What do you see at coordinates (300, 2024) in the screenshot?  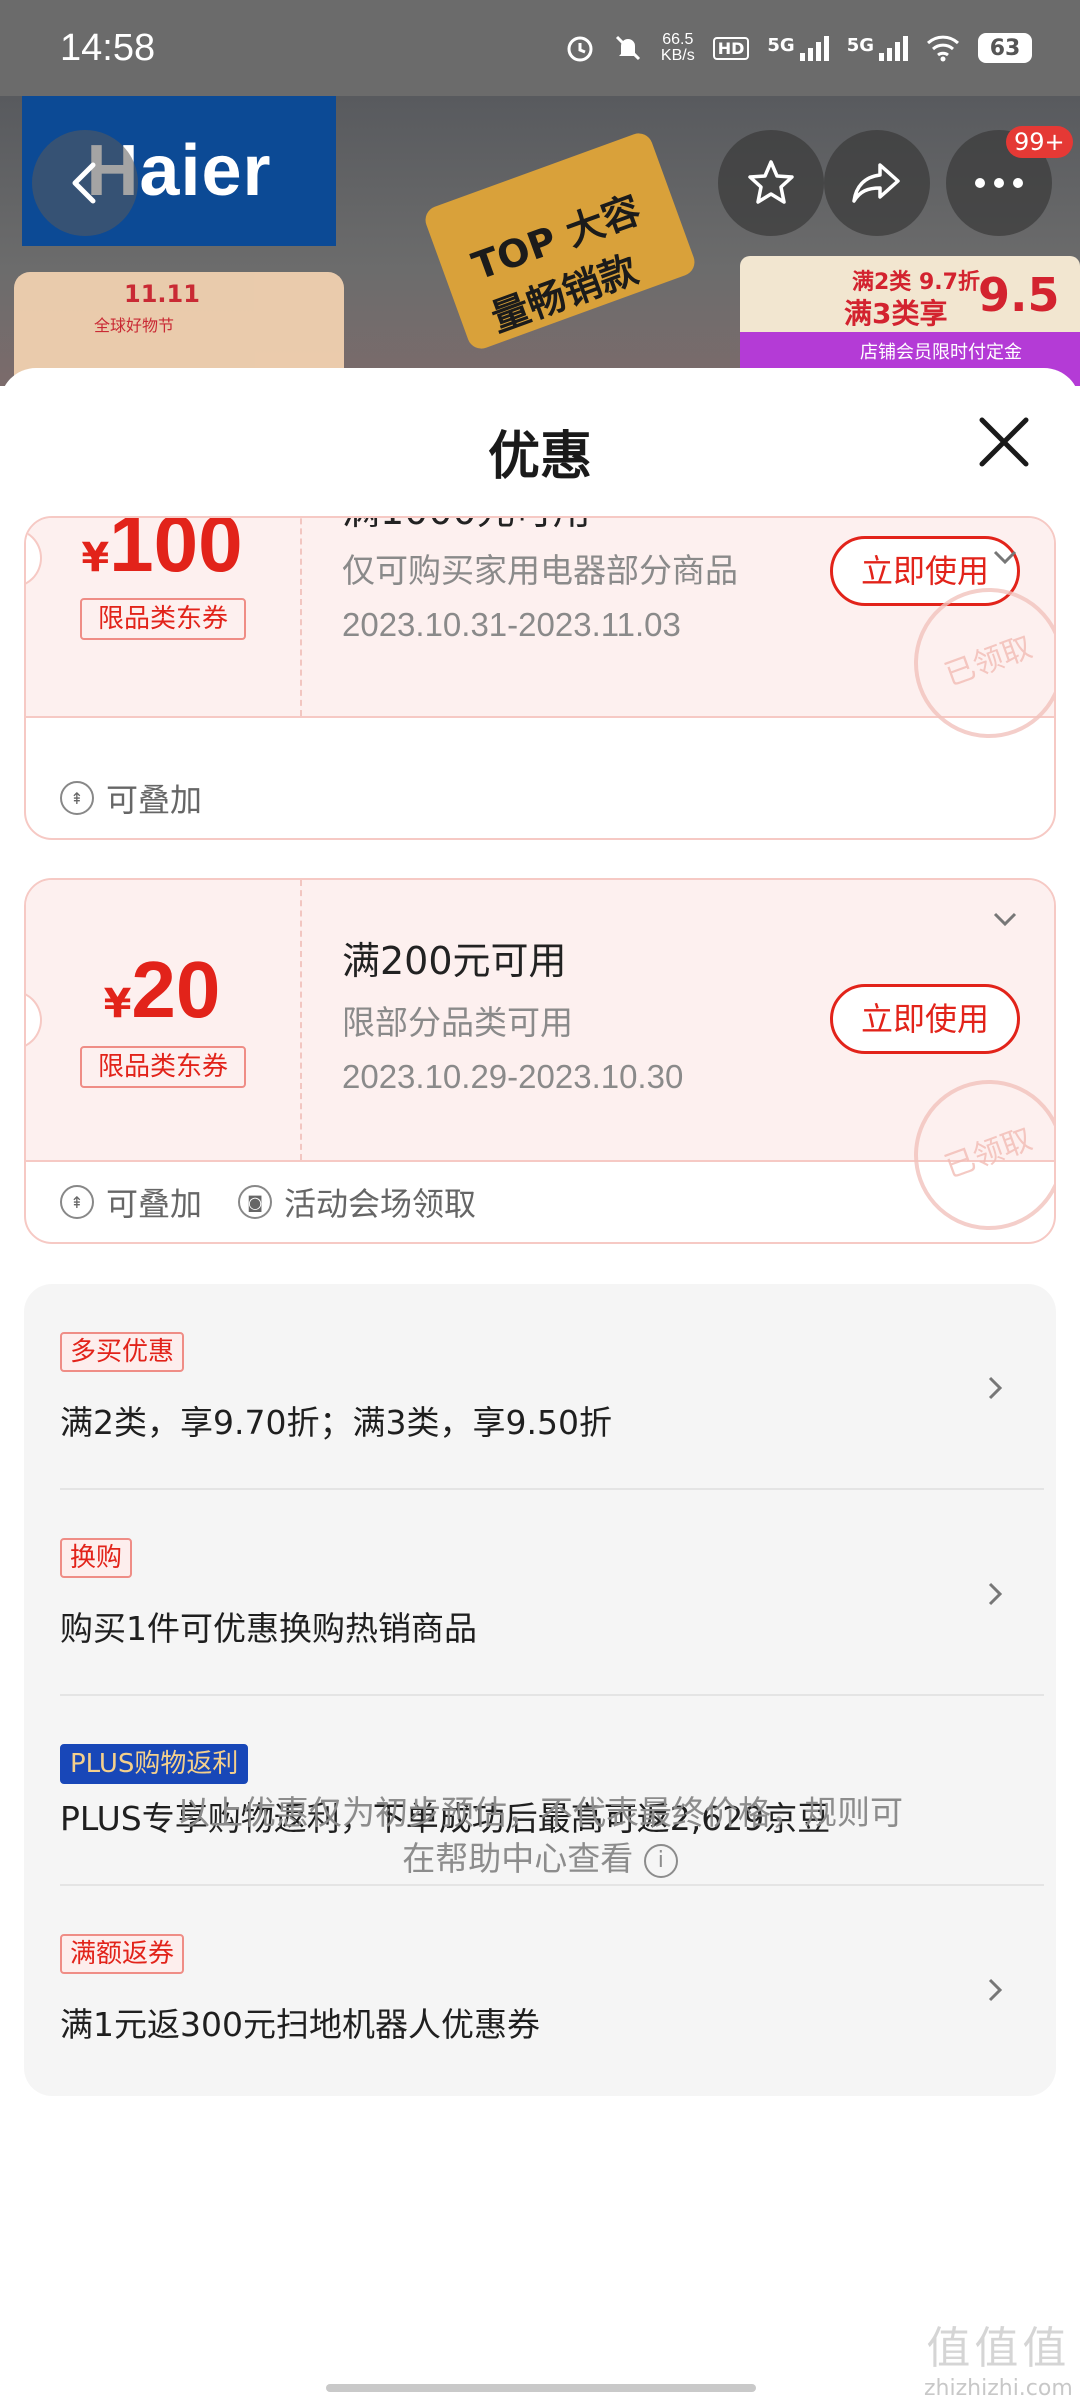 I see `promotion-text: 满1元返300元扫地机器人优惠券` at bounding box center [300, 2024].